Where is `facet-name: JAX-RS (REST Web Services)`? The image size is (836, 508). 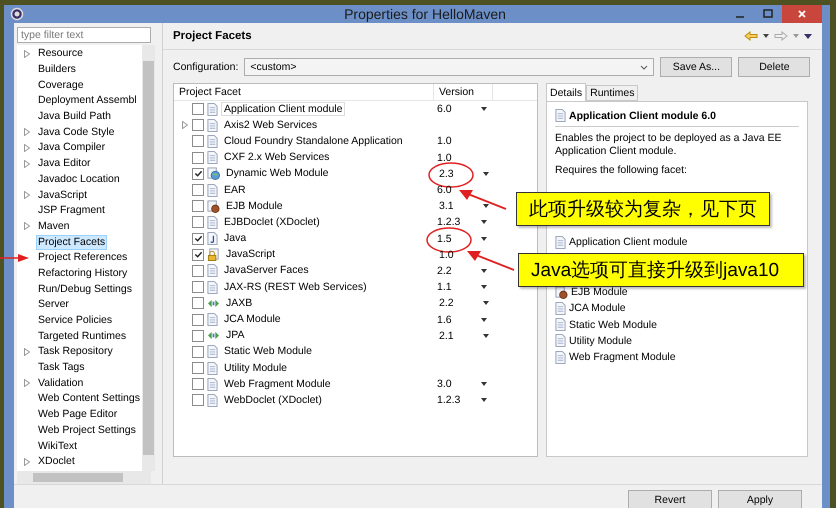
facet-name: JAX-RS (REST Web Services) is located at coordinates (295, 287).